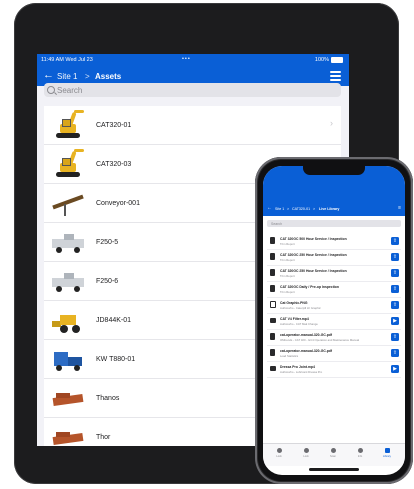  I want to click on asset-name: CAT320-01, so click(114, 125).